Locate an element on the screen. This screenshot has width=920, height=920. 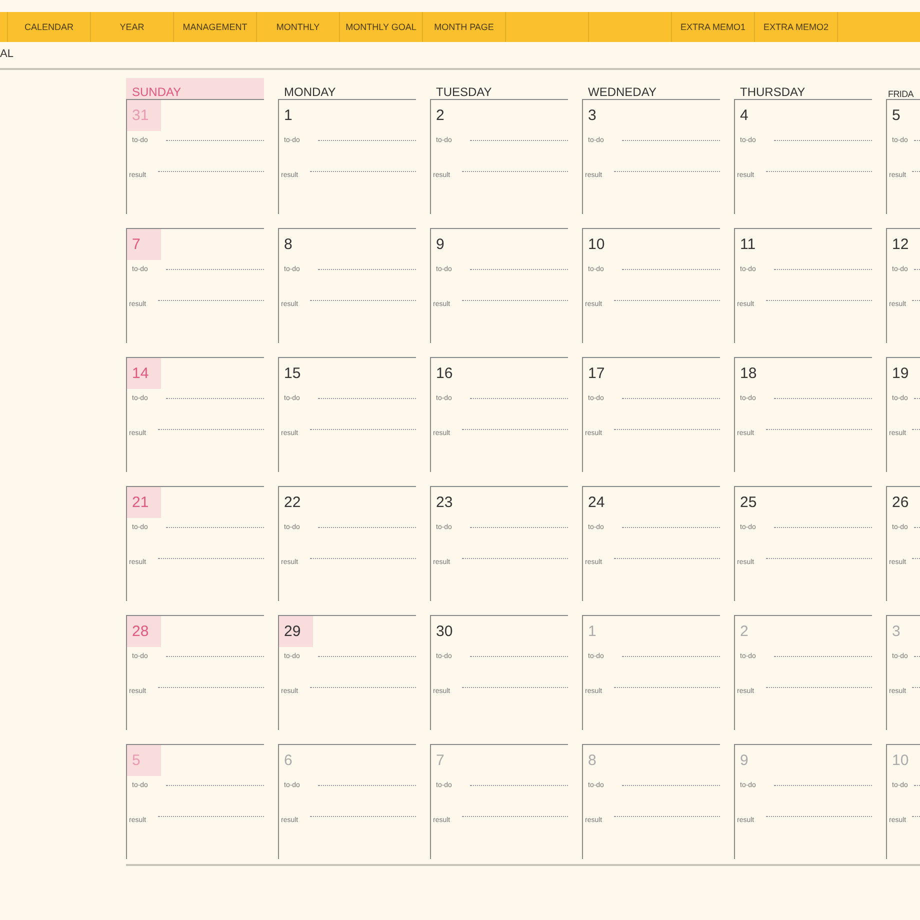
nav-tab: MONTH PAGE is located at coordinates (464, 27).